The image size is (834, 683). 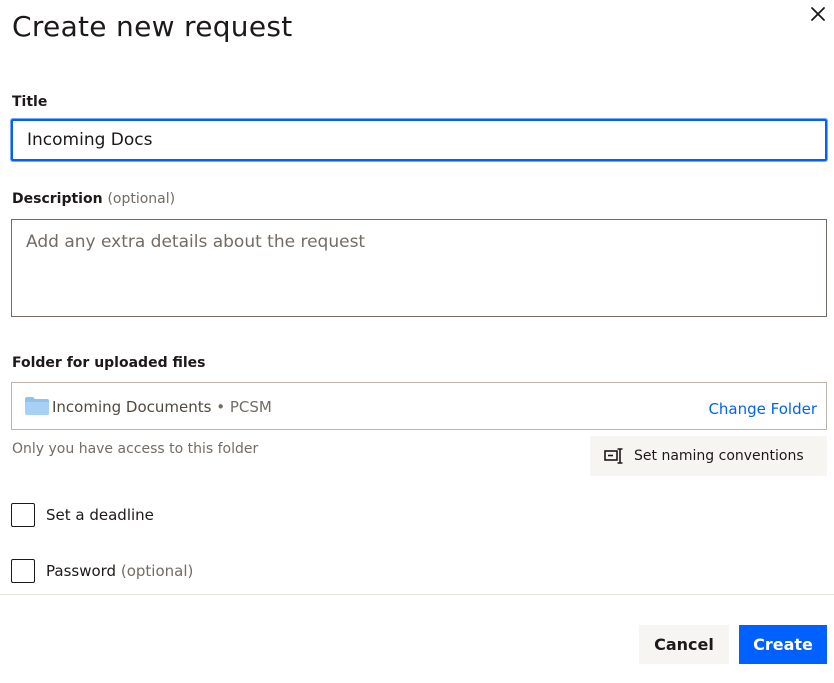 I want to click on folder-path: Incoming Documents • PCSM, so click(x=162, y=407).